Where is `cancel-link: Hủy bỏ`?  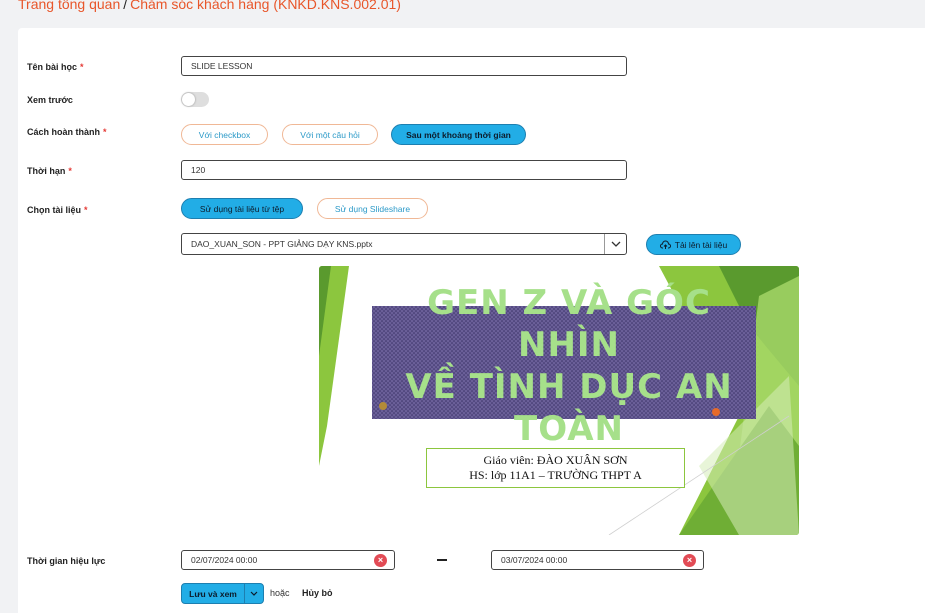
cancel-link: Hủy bỏ is located at coordinates (317, 593).